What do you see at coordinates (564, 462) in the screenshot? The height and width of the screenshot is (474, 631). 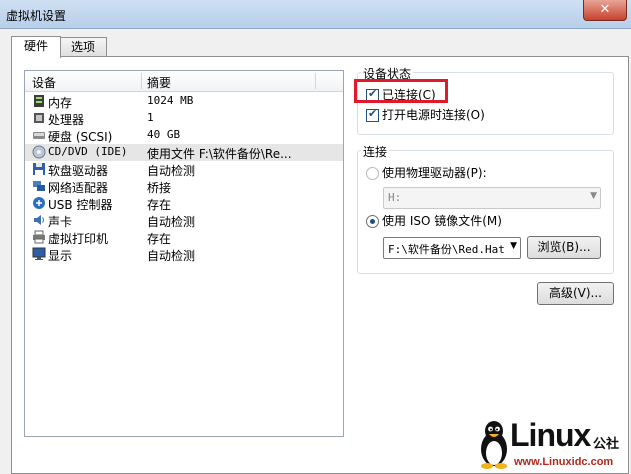 I see `watermark-url: www.Linuxidc.com` at bounding box center [564, 462].